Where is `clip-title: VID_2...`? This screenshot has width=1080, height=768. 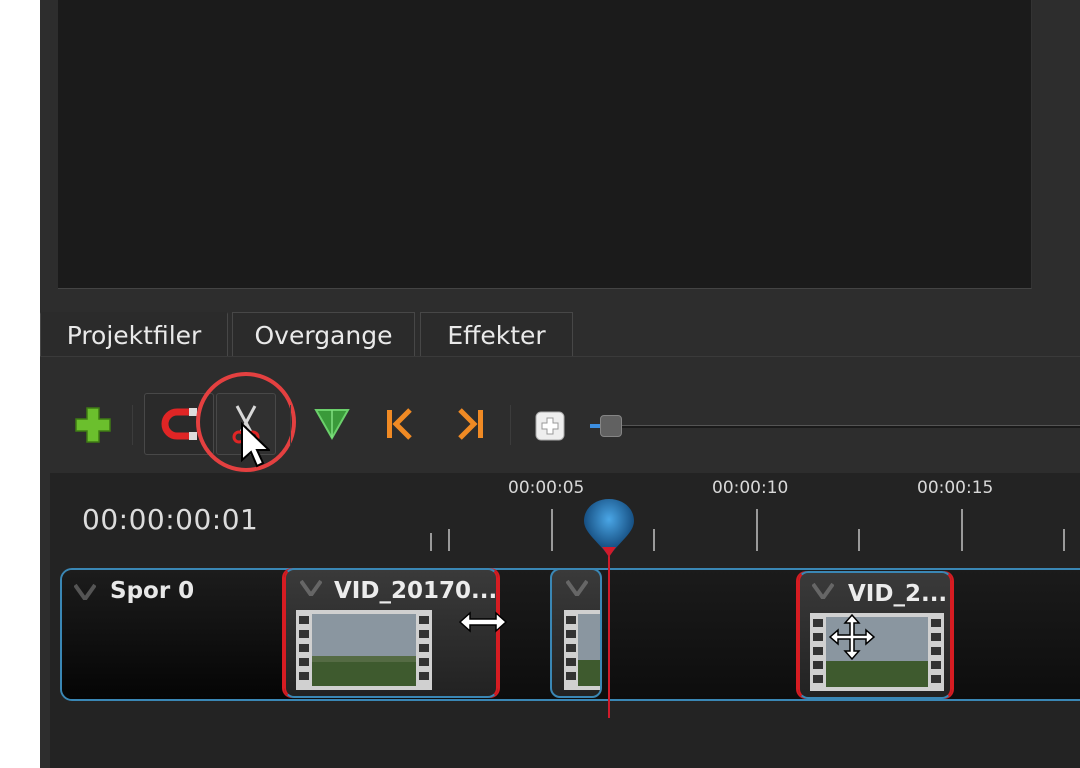 clip-title: VID_2... is located at coordinates (898, 594).